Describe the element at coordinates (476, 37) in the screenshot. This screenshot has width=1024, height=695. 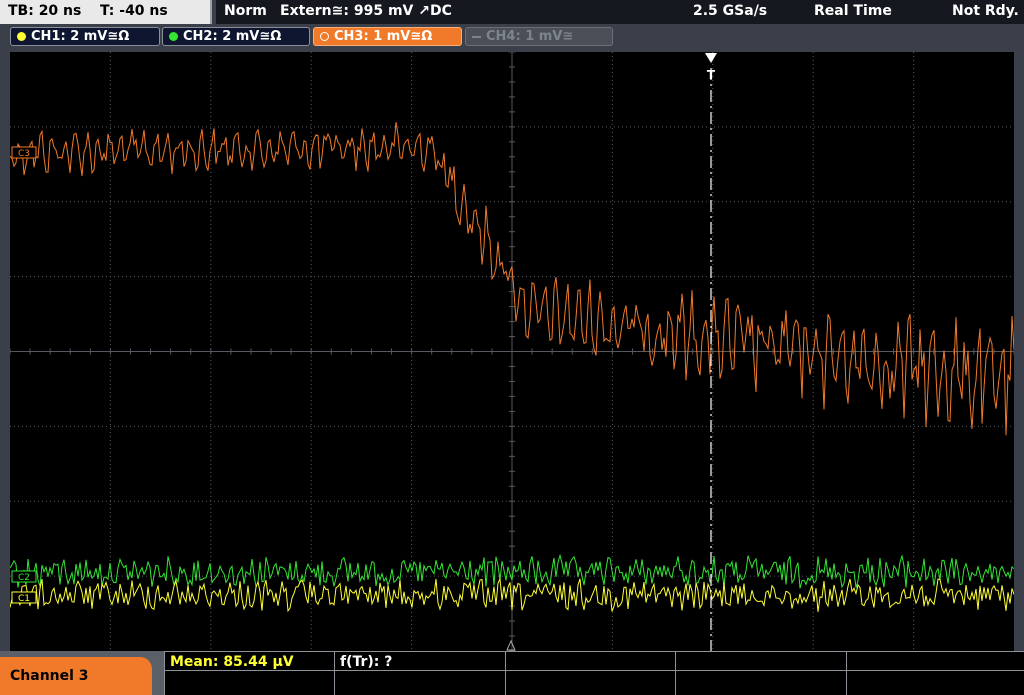
I see `channel-4-off-icon` at that location.